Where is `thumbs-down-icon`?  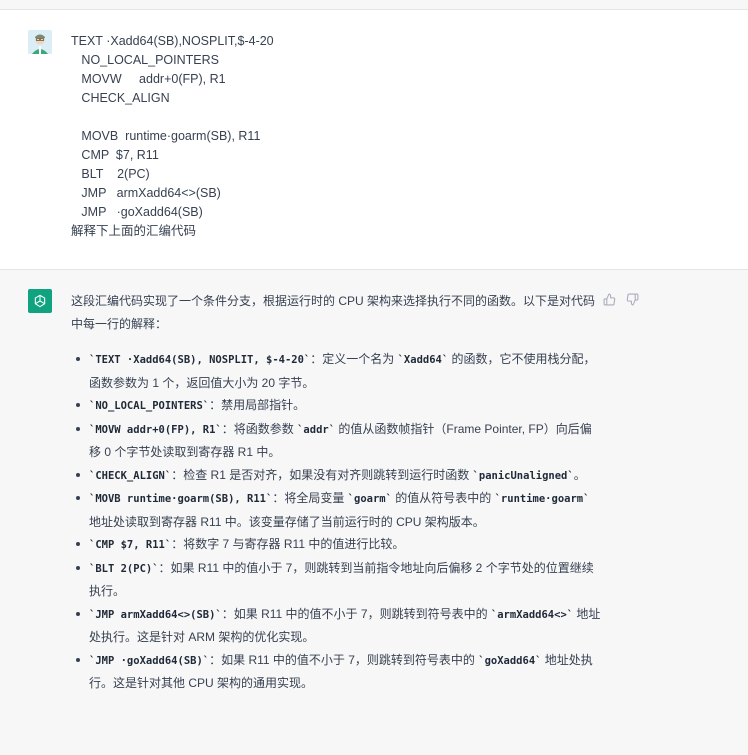
thumbs-down-icon is located at coordinates (632, 299).